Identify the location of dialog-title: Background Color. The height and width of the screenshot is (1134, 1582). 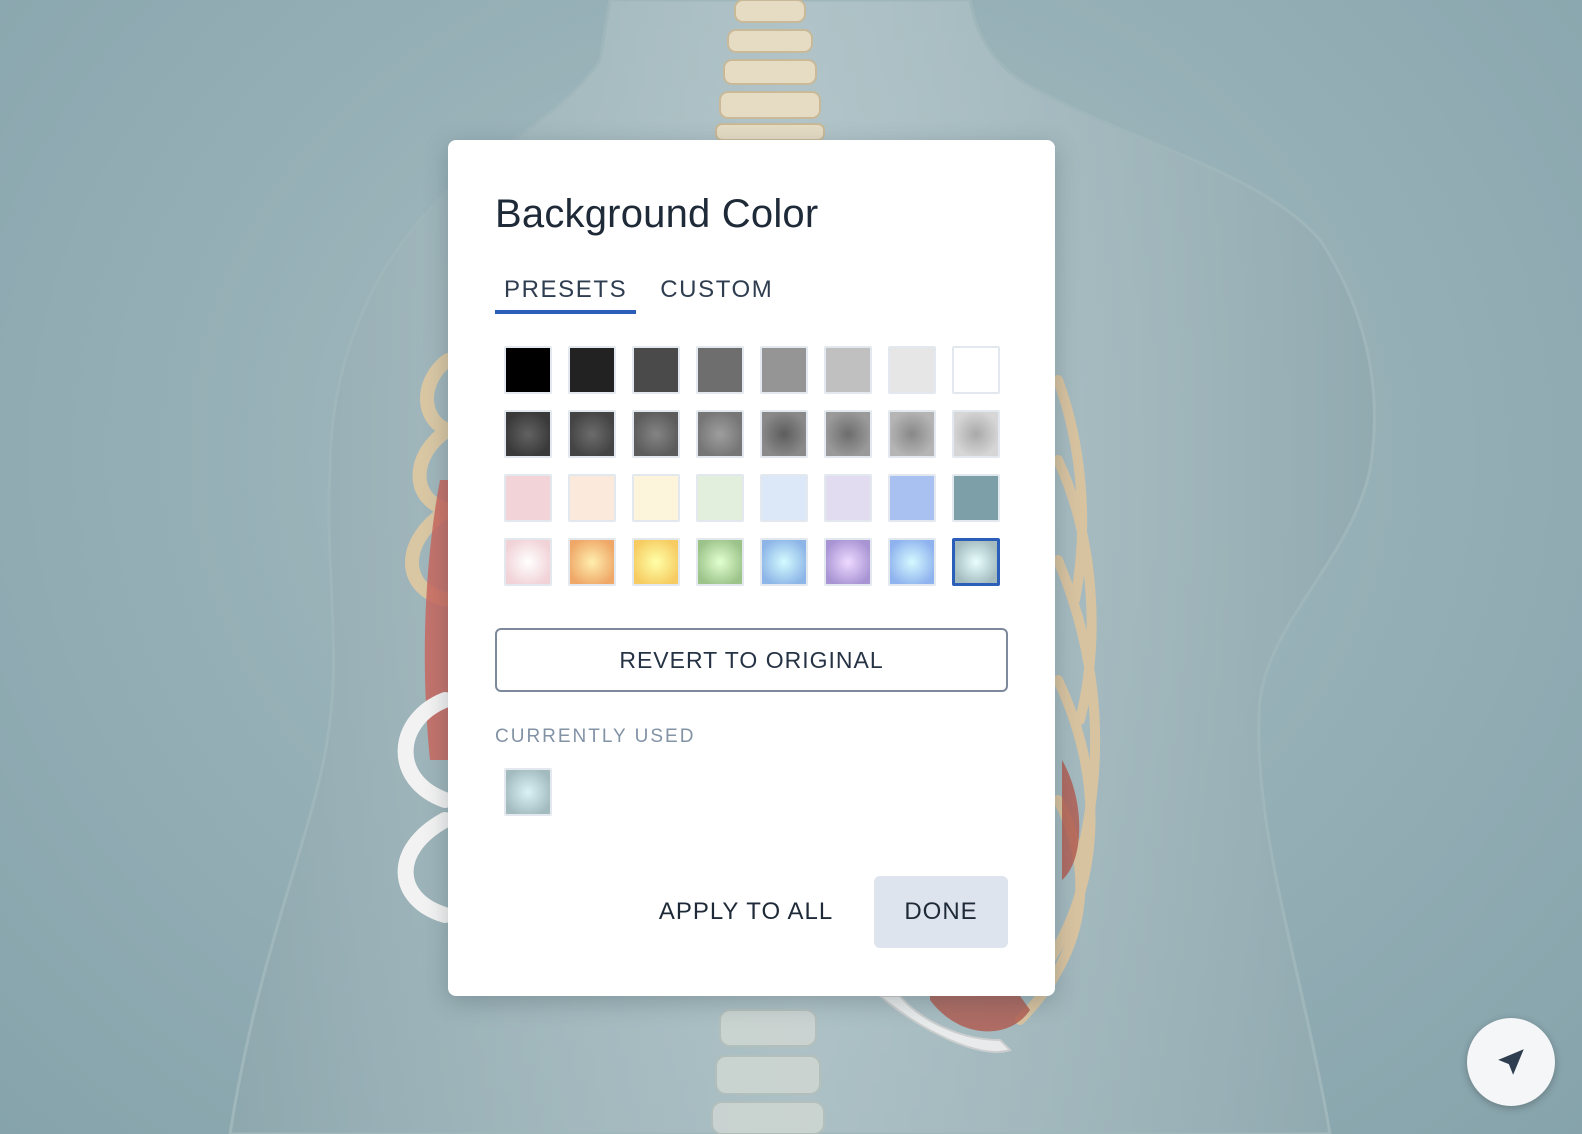
(657, 214).